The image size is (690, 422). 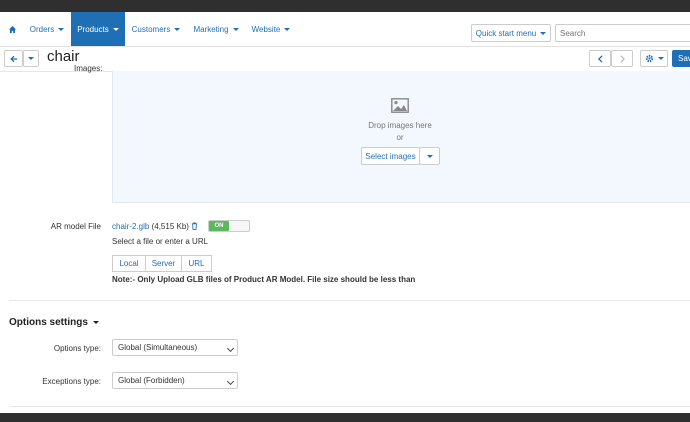 I want to click on gear-icon, so click(x=649, y=58).